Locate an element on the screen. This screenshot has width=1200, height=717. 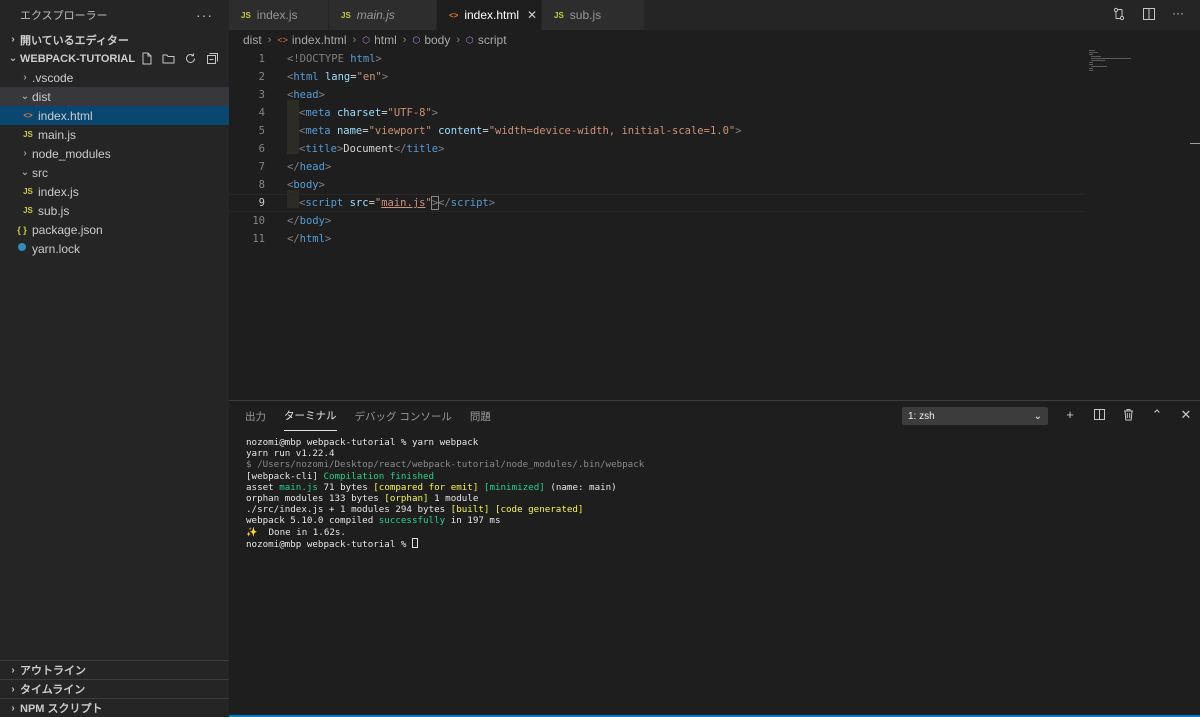
split-editor-icon is located at coordinates (1149, 14).